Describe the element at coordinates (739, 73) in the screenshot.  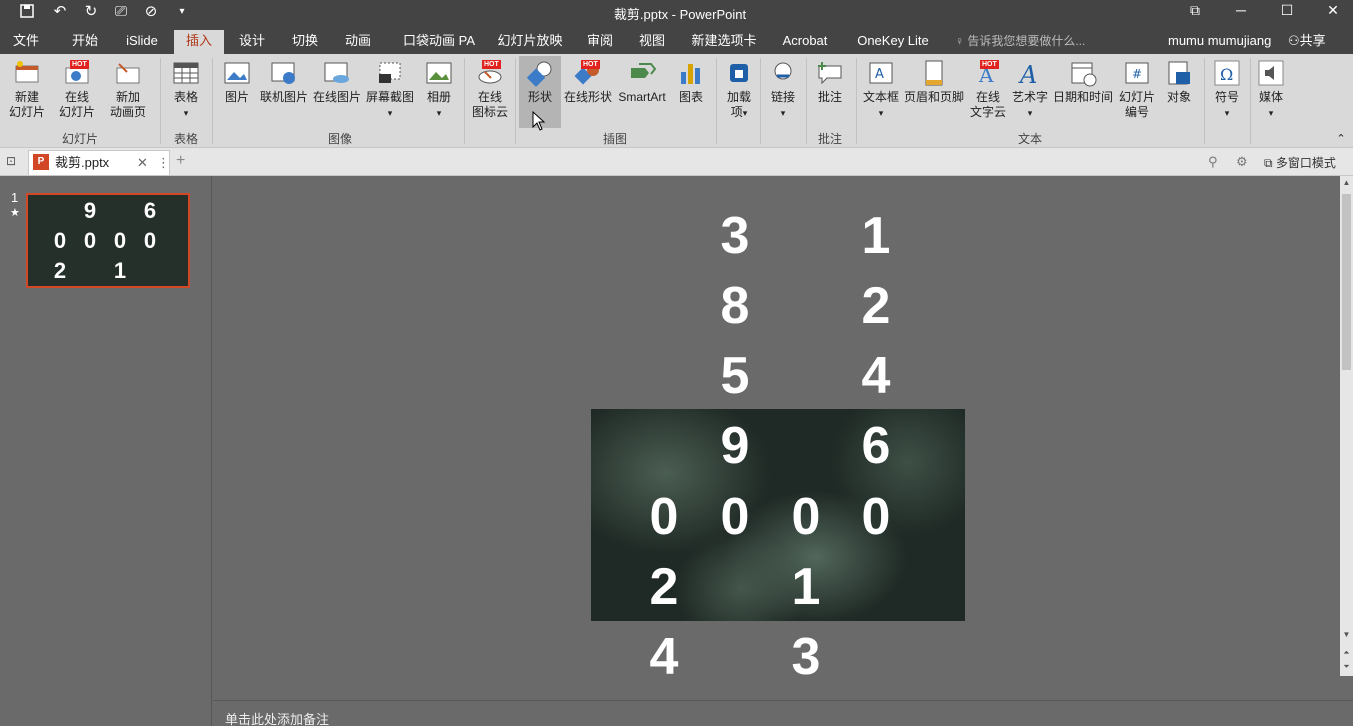
I see `addins-icon` at that location.